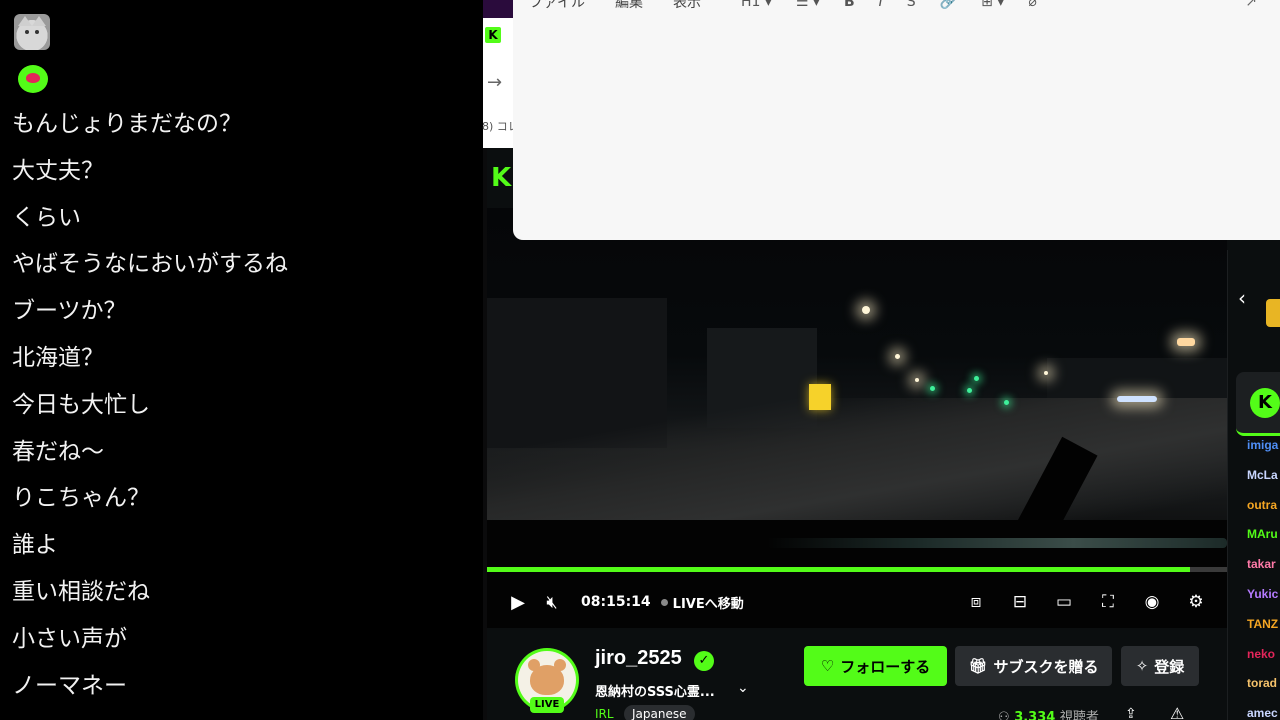 The image size is (1280, 720). Describe the element at coordinates (1262, 689) in the screenshot. I see `chat-username: torad` at that location.